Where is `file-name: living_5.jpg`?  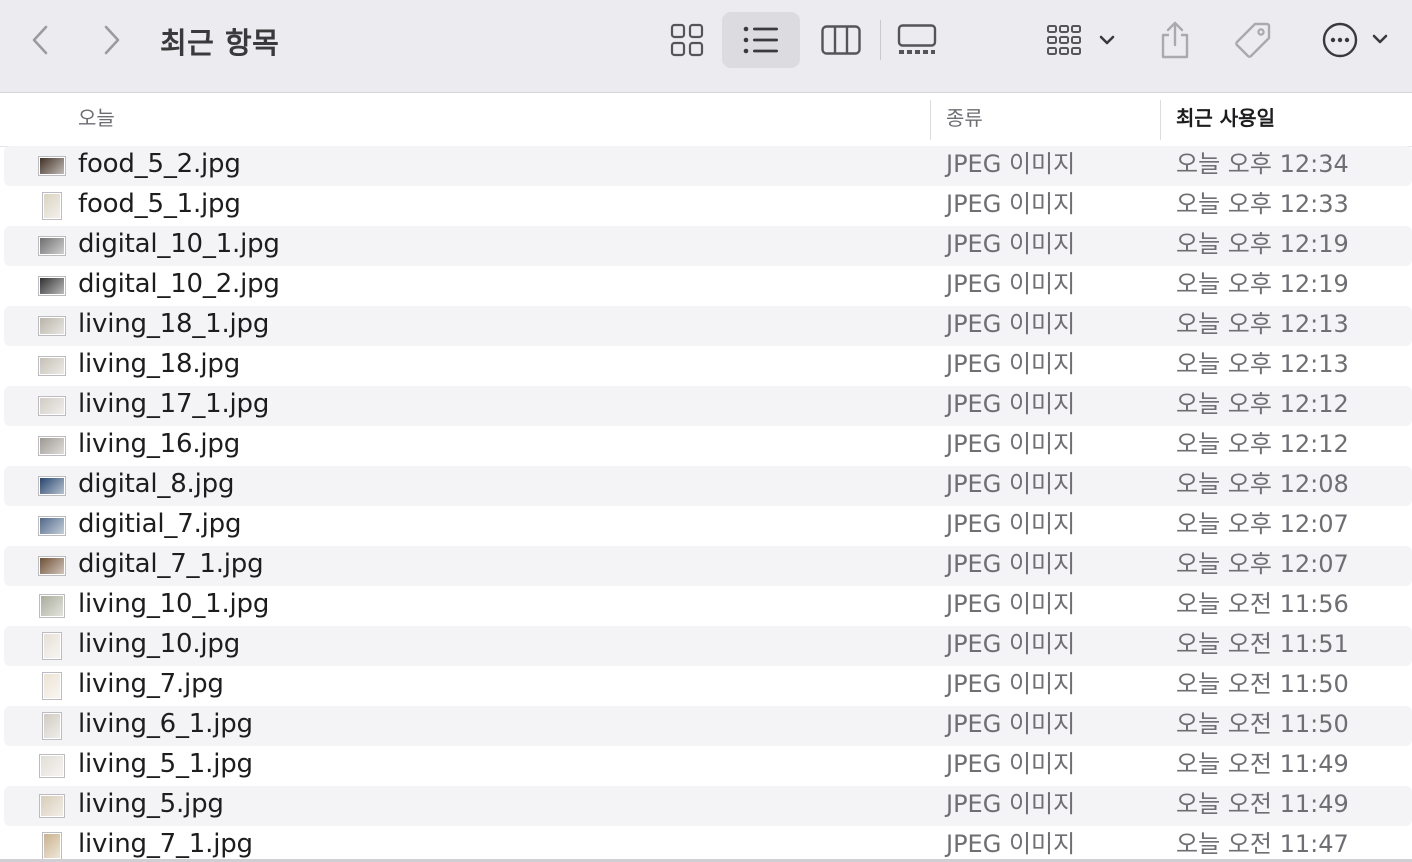
file-name: living_5.jpg is located at coordinates (151, 804).